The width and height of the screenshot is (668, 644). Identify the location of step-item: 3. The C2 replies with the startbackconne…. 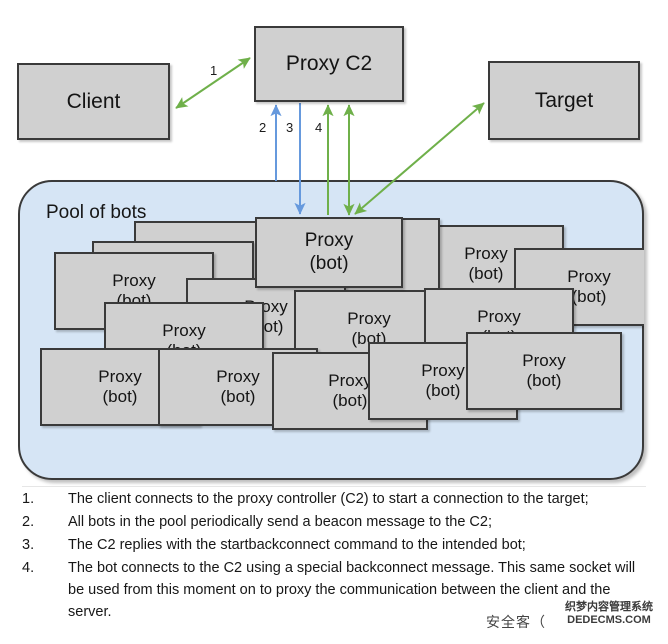
(334, 545).